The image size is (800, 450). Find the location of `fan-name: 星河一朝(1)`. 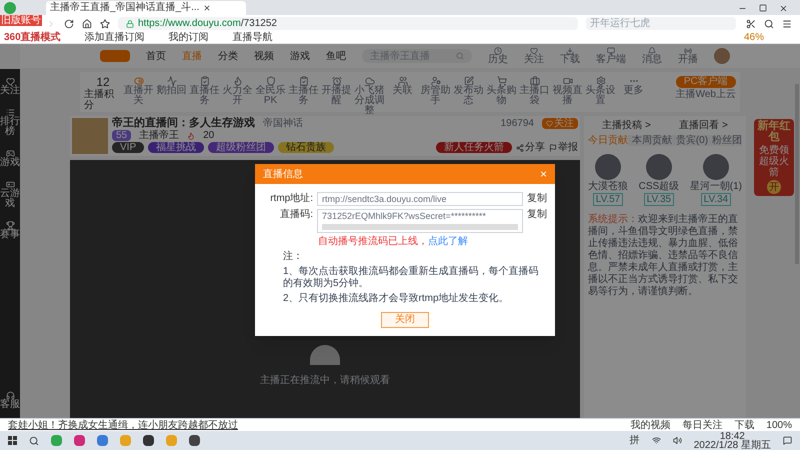

fan-name: 星河一朝(1) is located at coordinates (716, 186).